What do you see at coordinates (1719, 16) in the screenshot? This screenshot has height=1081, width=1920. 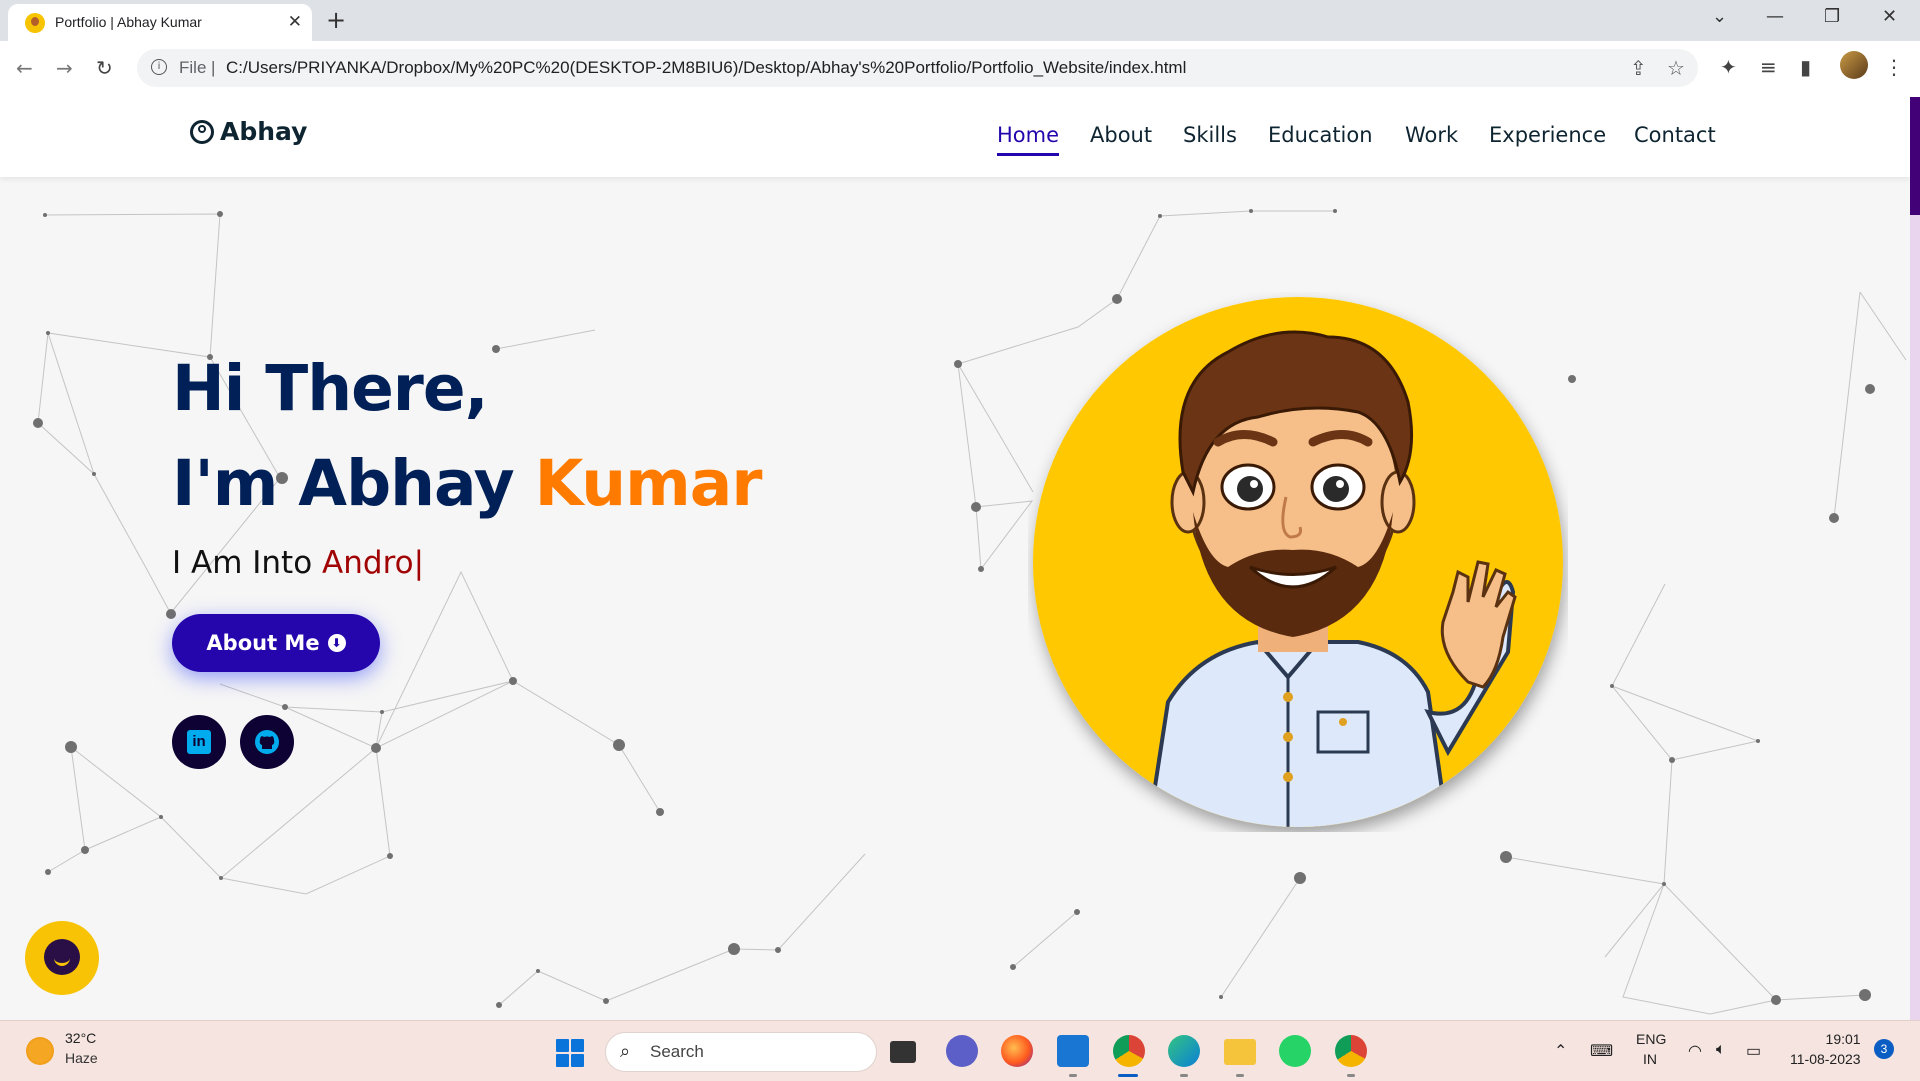 I see `tab-search-icon: ⌄` at bounding box center [1719, 16].